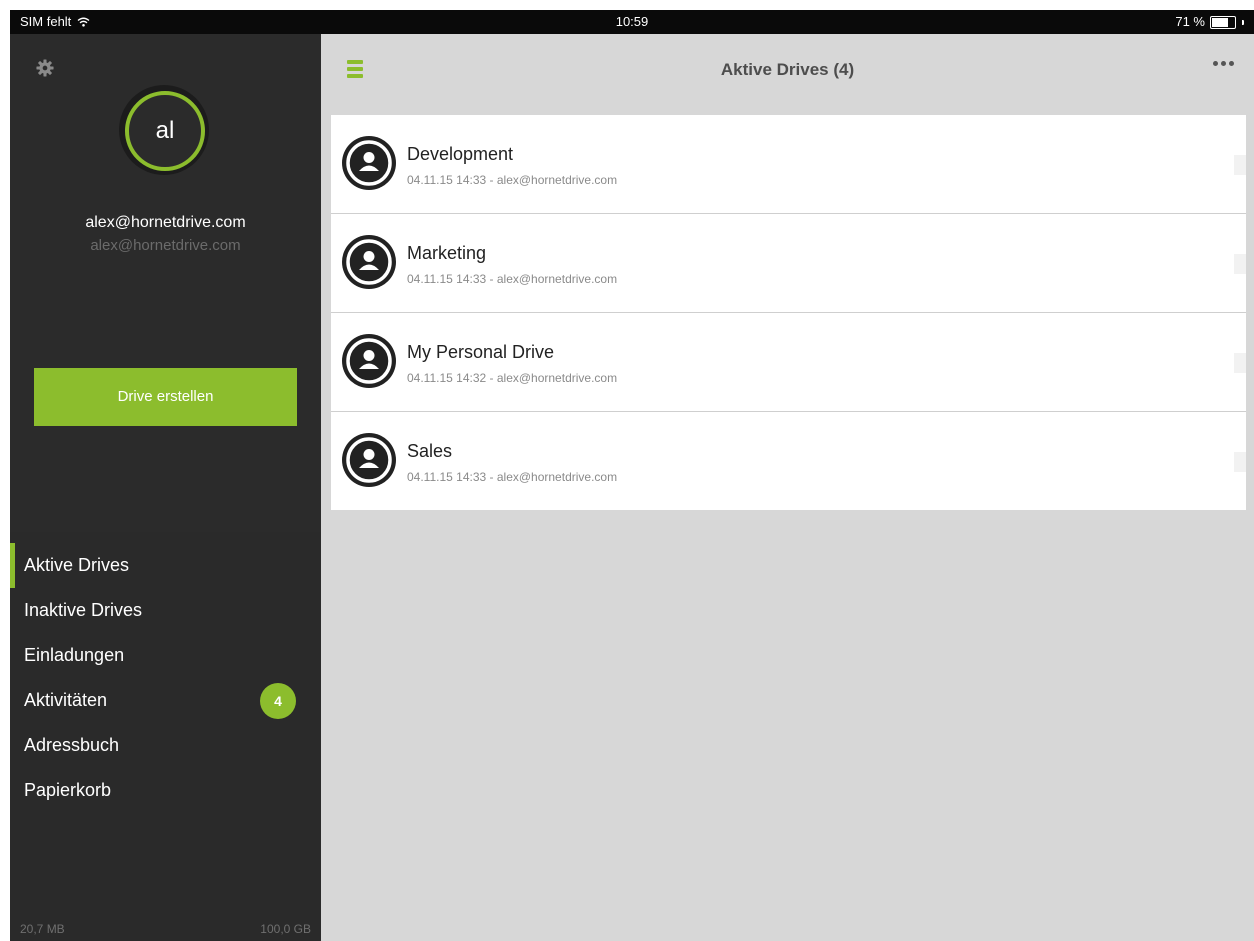 The width and height of the screenshot is (1254, 941). Describe the element at coordinates (165, 700) in the screenshot. I see `sidebar-item-aktivitaeten: Aktivitäten 4` at that location.